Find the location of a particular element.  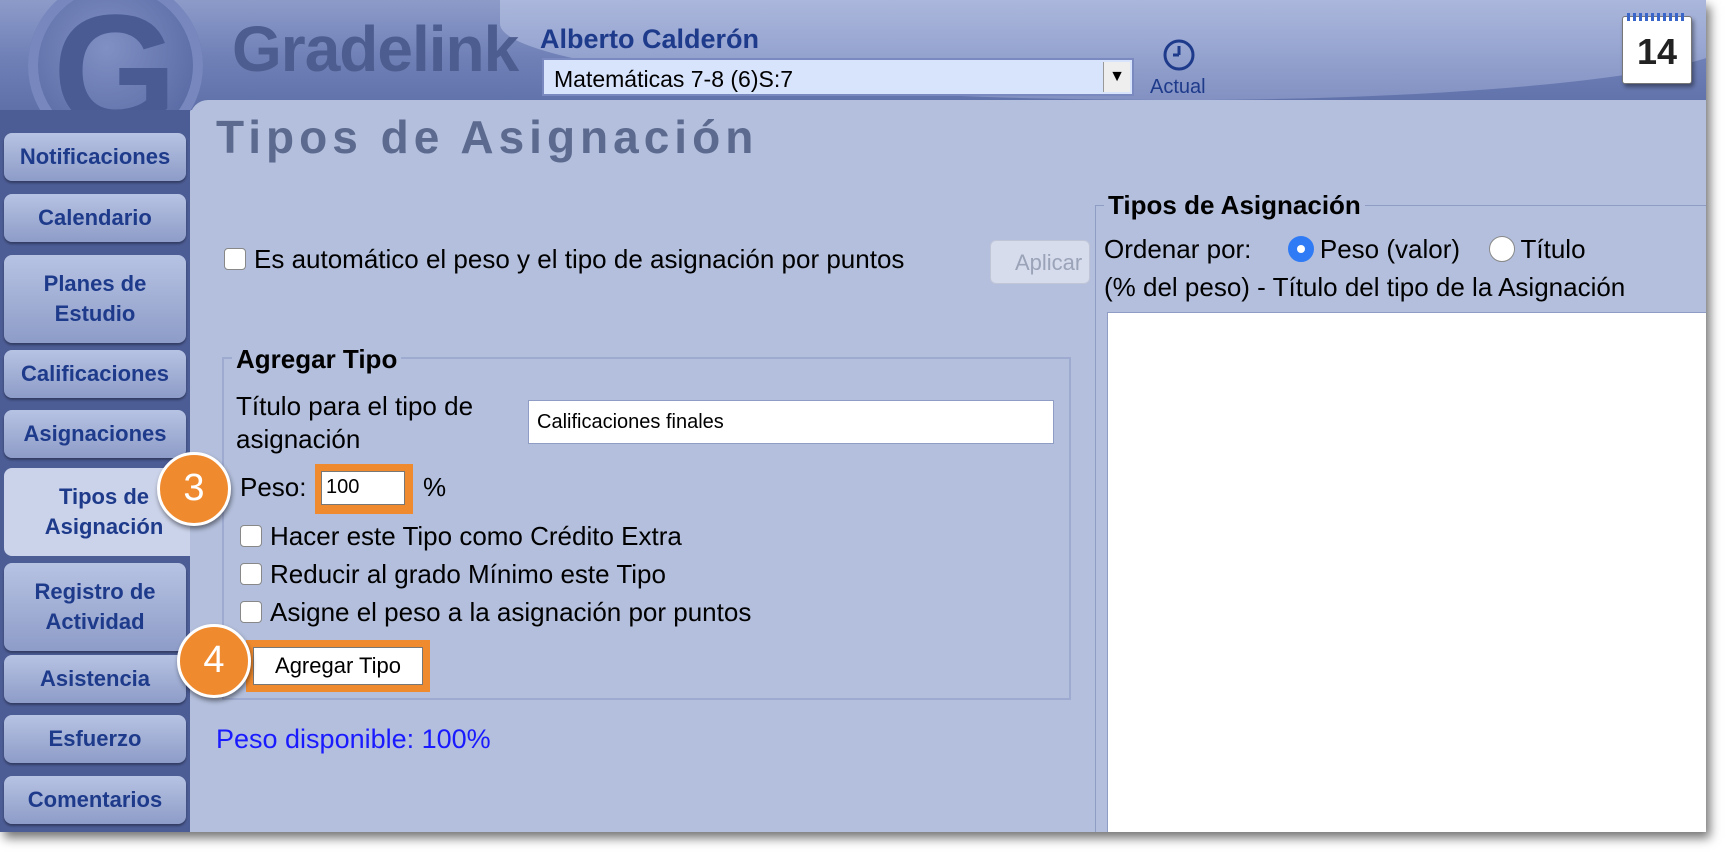

extra-credit-checkbox is located at coordinates (251, 536).